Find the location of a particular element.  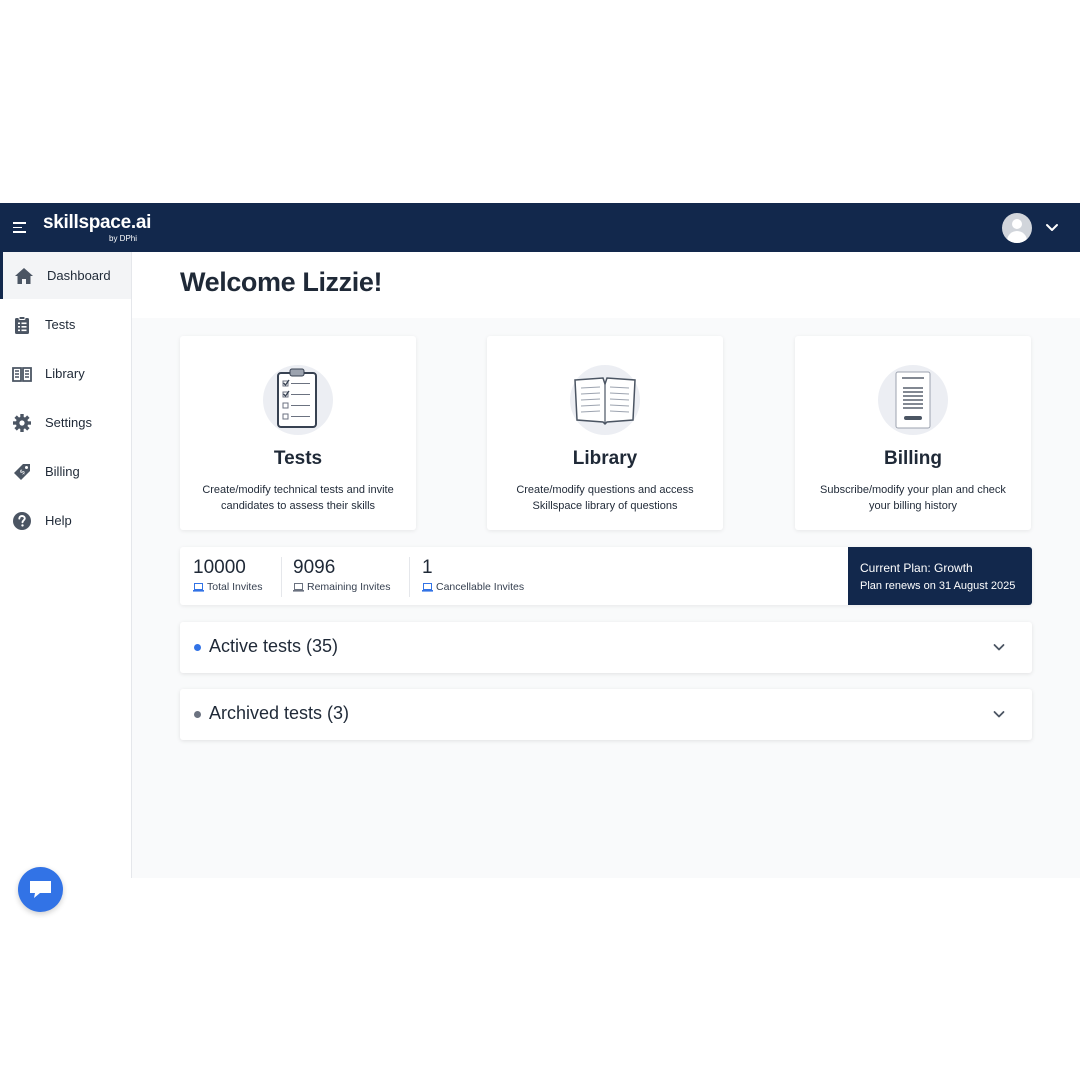

home-icon is located at coordinates (24, 275).